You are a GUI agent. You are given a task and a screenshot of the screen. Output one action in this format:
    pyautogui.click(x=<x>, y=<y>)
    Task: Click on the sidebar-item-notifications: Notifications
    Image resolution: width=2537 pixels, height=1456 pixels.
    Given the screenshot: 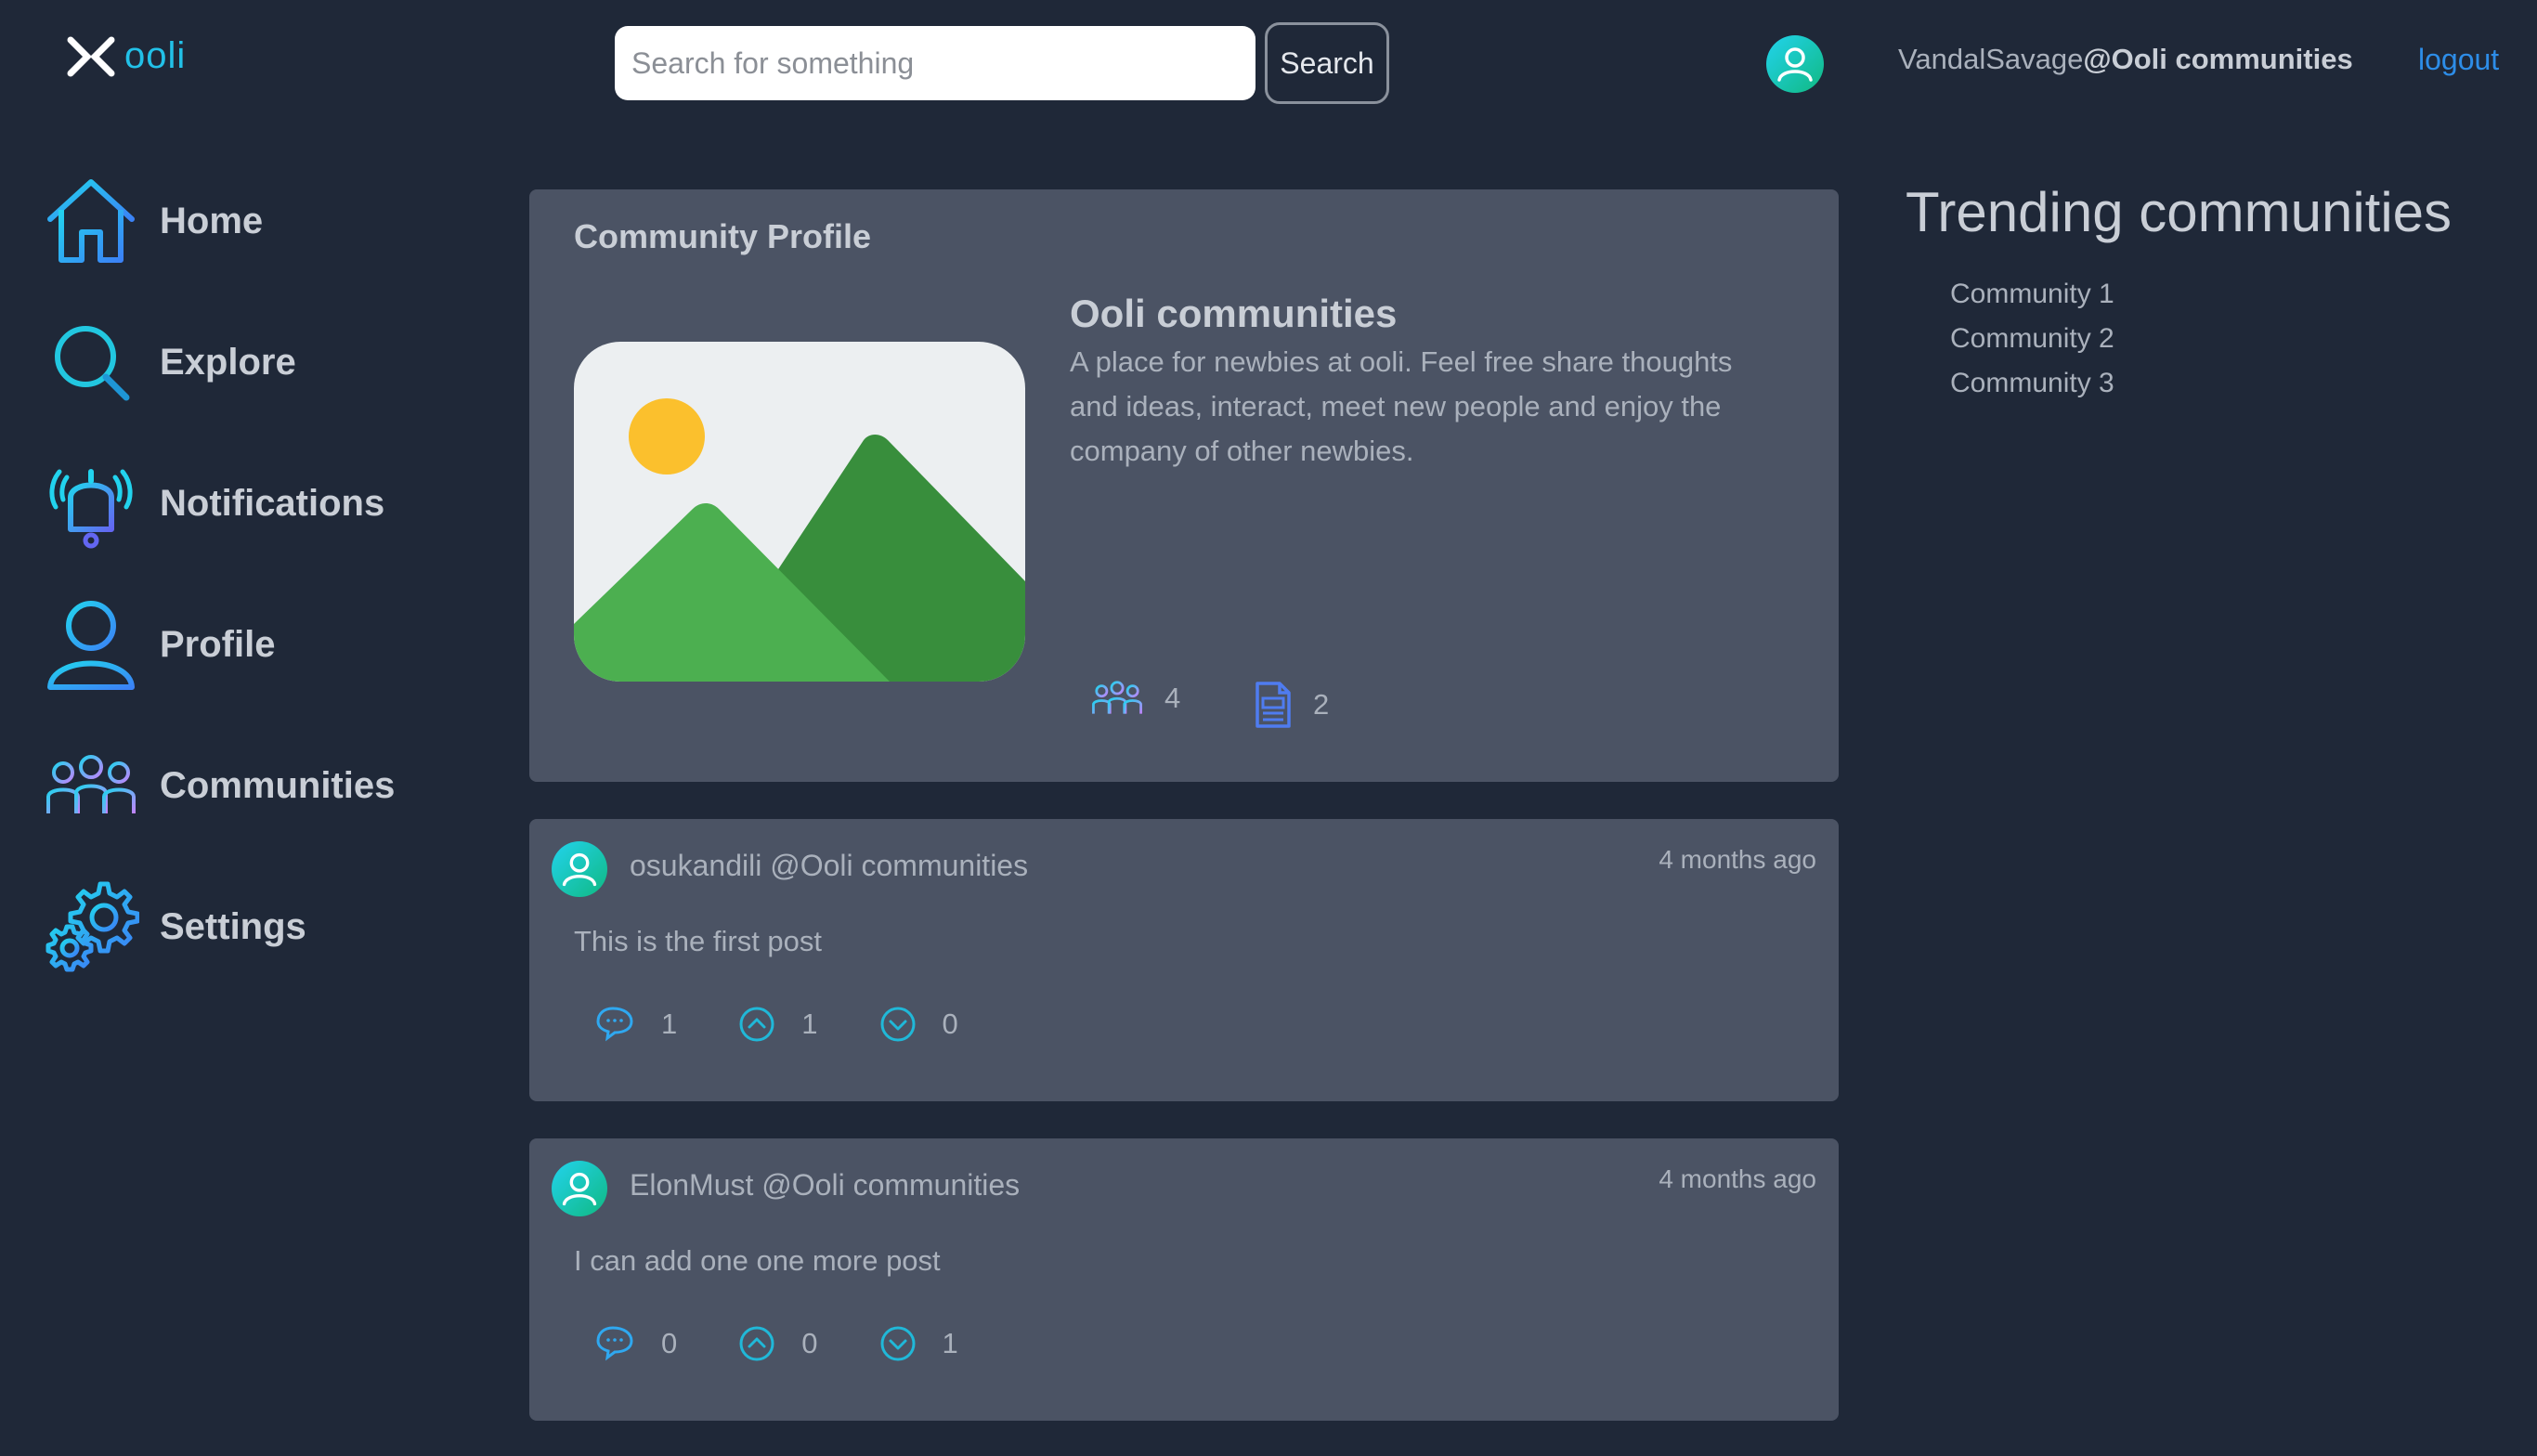 What is the action you would take?
    pyautogui.click(x=254, y=503)
    